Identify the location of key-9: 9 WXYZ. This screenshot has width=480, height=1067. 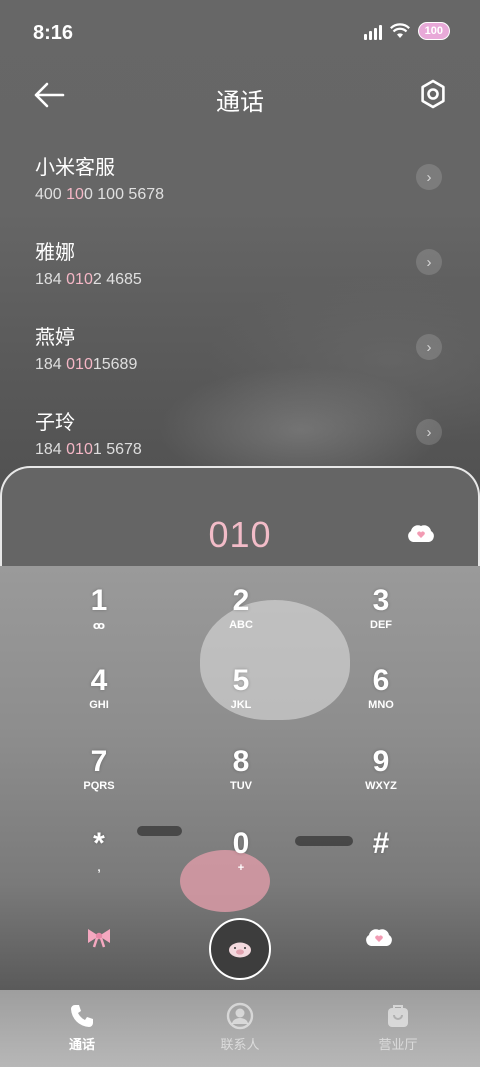
(381, 781).